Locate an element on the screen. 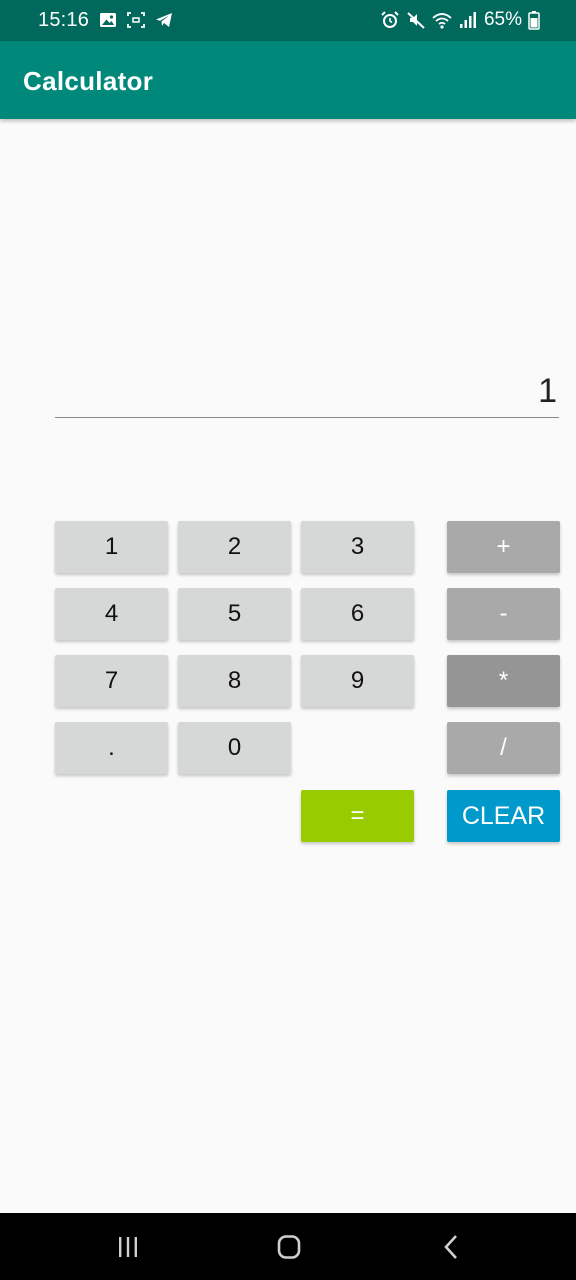 The width and height of the screenshot is (576, 1280). key-9-button: 9 is located at coordinates (357, 681).